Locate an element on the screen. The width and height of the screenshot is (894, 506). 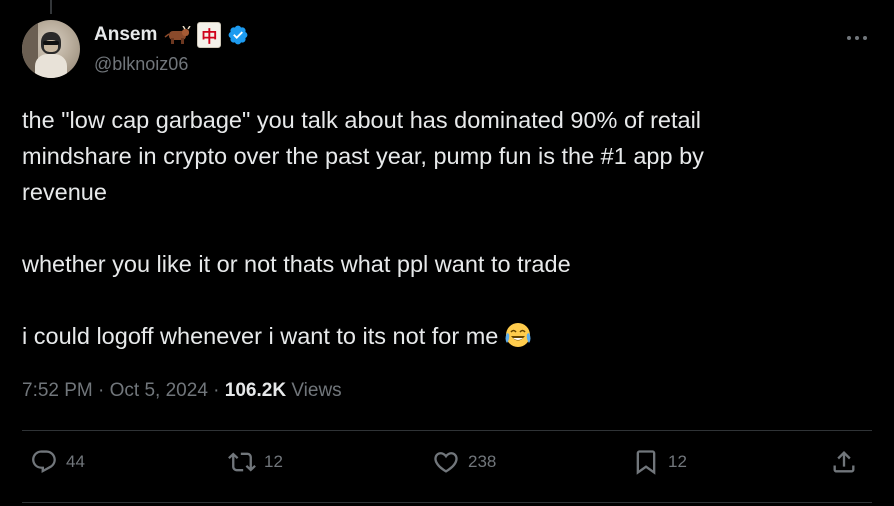
mahjong-red-dragon-icon: 中 is located at coordinates (209, 35).